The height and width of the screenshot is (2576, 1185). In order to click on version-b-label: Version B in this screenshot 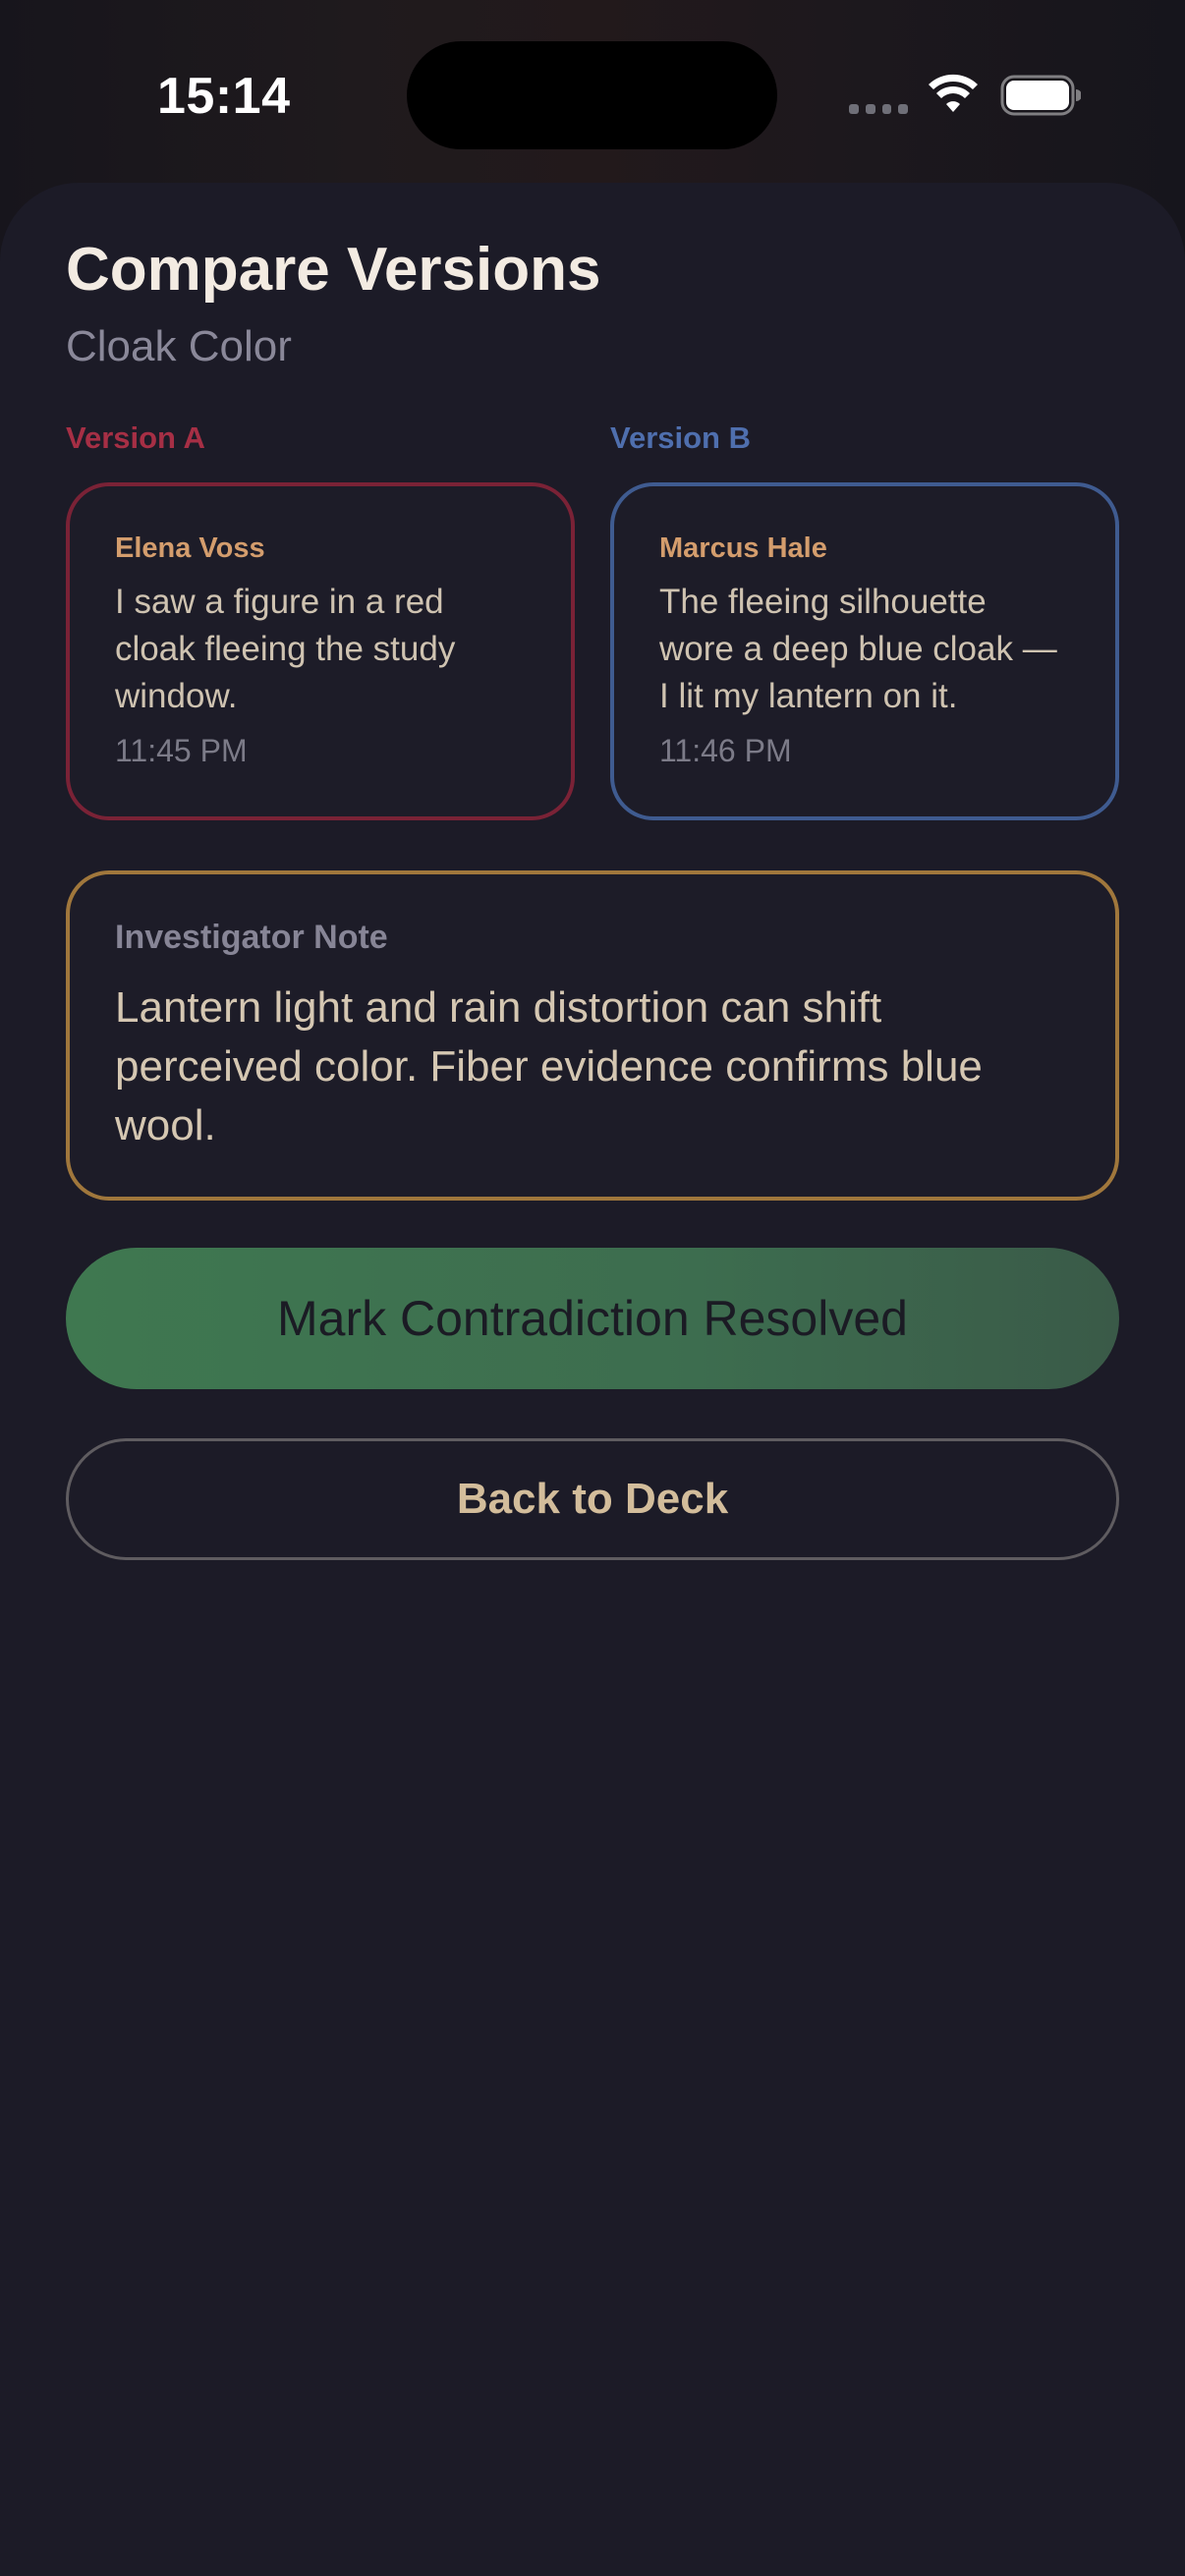, I will do `click(681, 437)`.